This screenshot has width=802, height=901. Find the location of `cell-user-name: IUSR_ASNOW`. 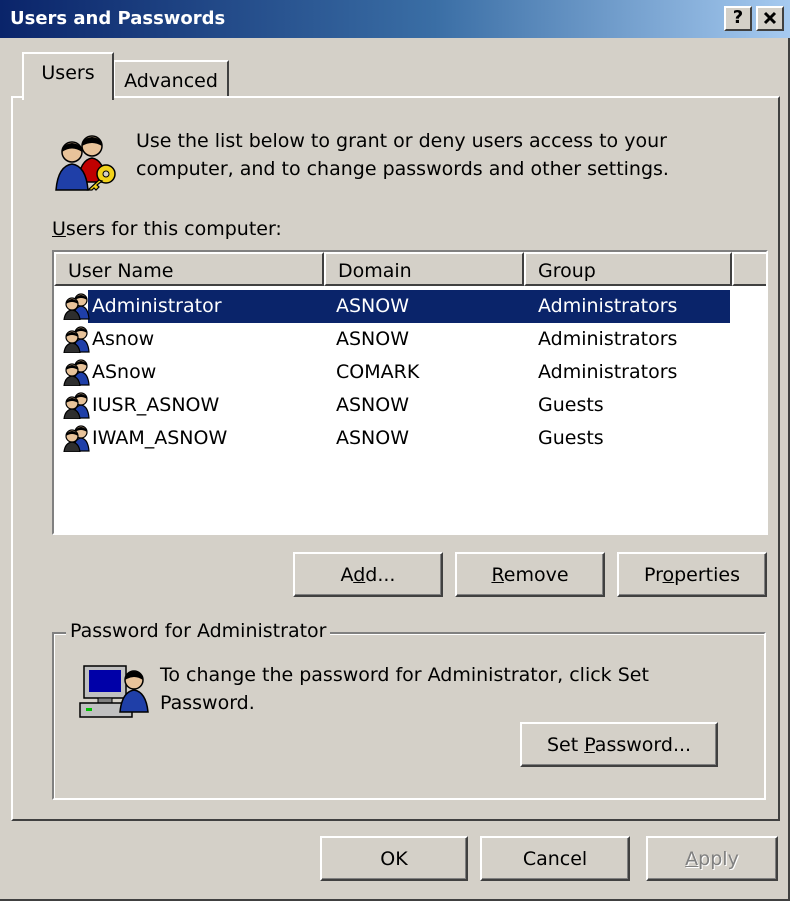

cell-user-name: IUSR_ASNOW is located at coordinates (156, 405).